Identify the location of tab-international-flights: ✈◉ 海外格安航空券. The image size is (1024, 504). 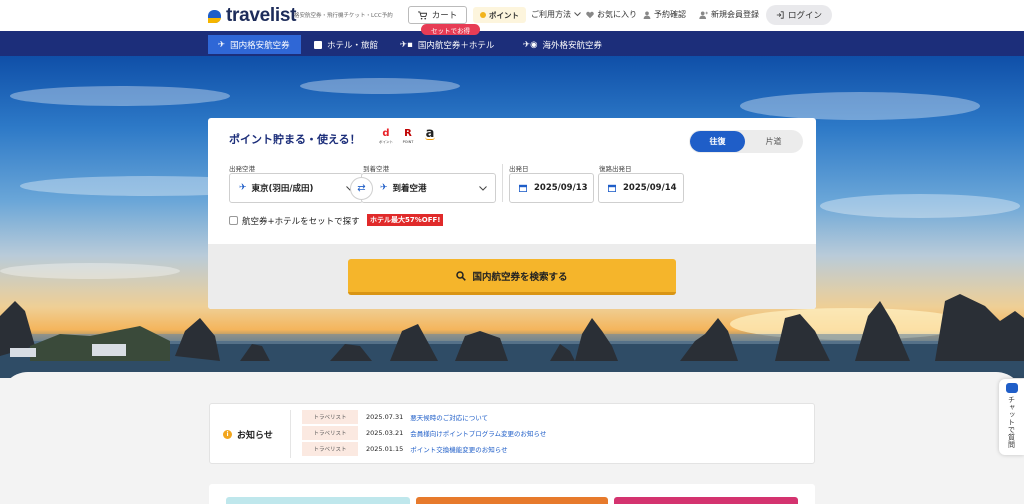
(562, 44).